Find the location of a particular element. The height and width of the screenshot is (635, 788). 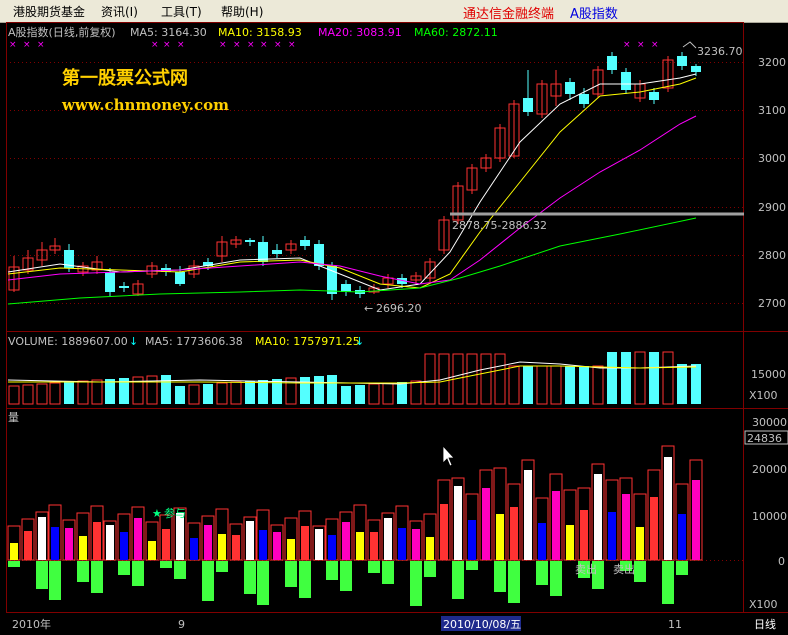

volume-ma10: MA10: 1757971.25 is located at coordinates (307, 341).